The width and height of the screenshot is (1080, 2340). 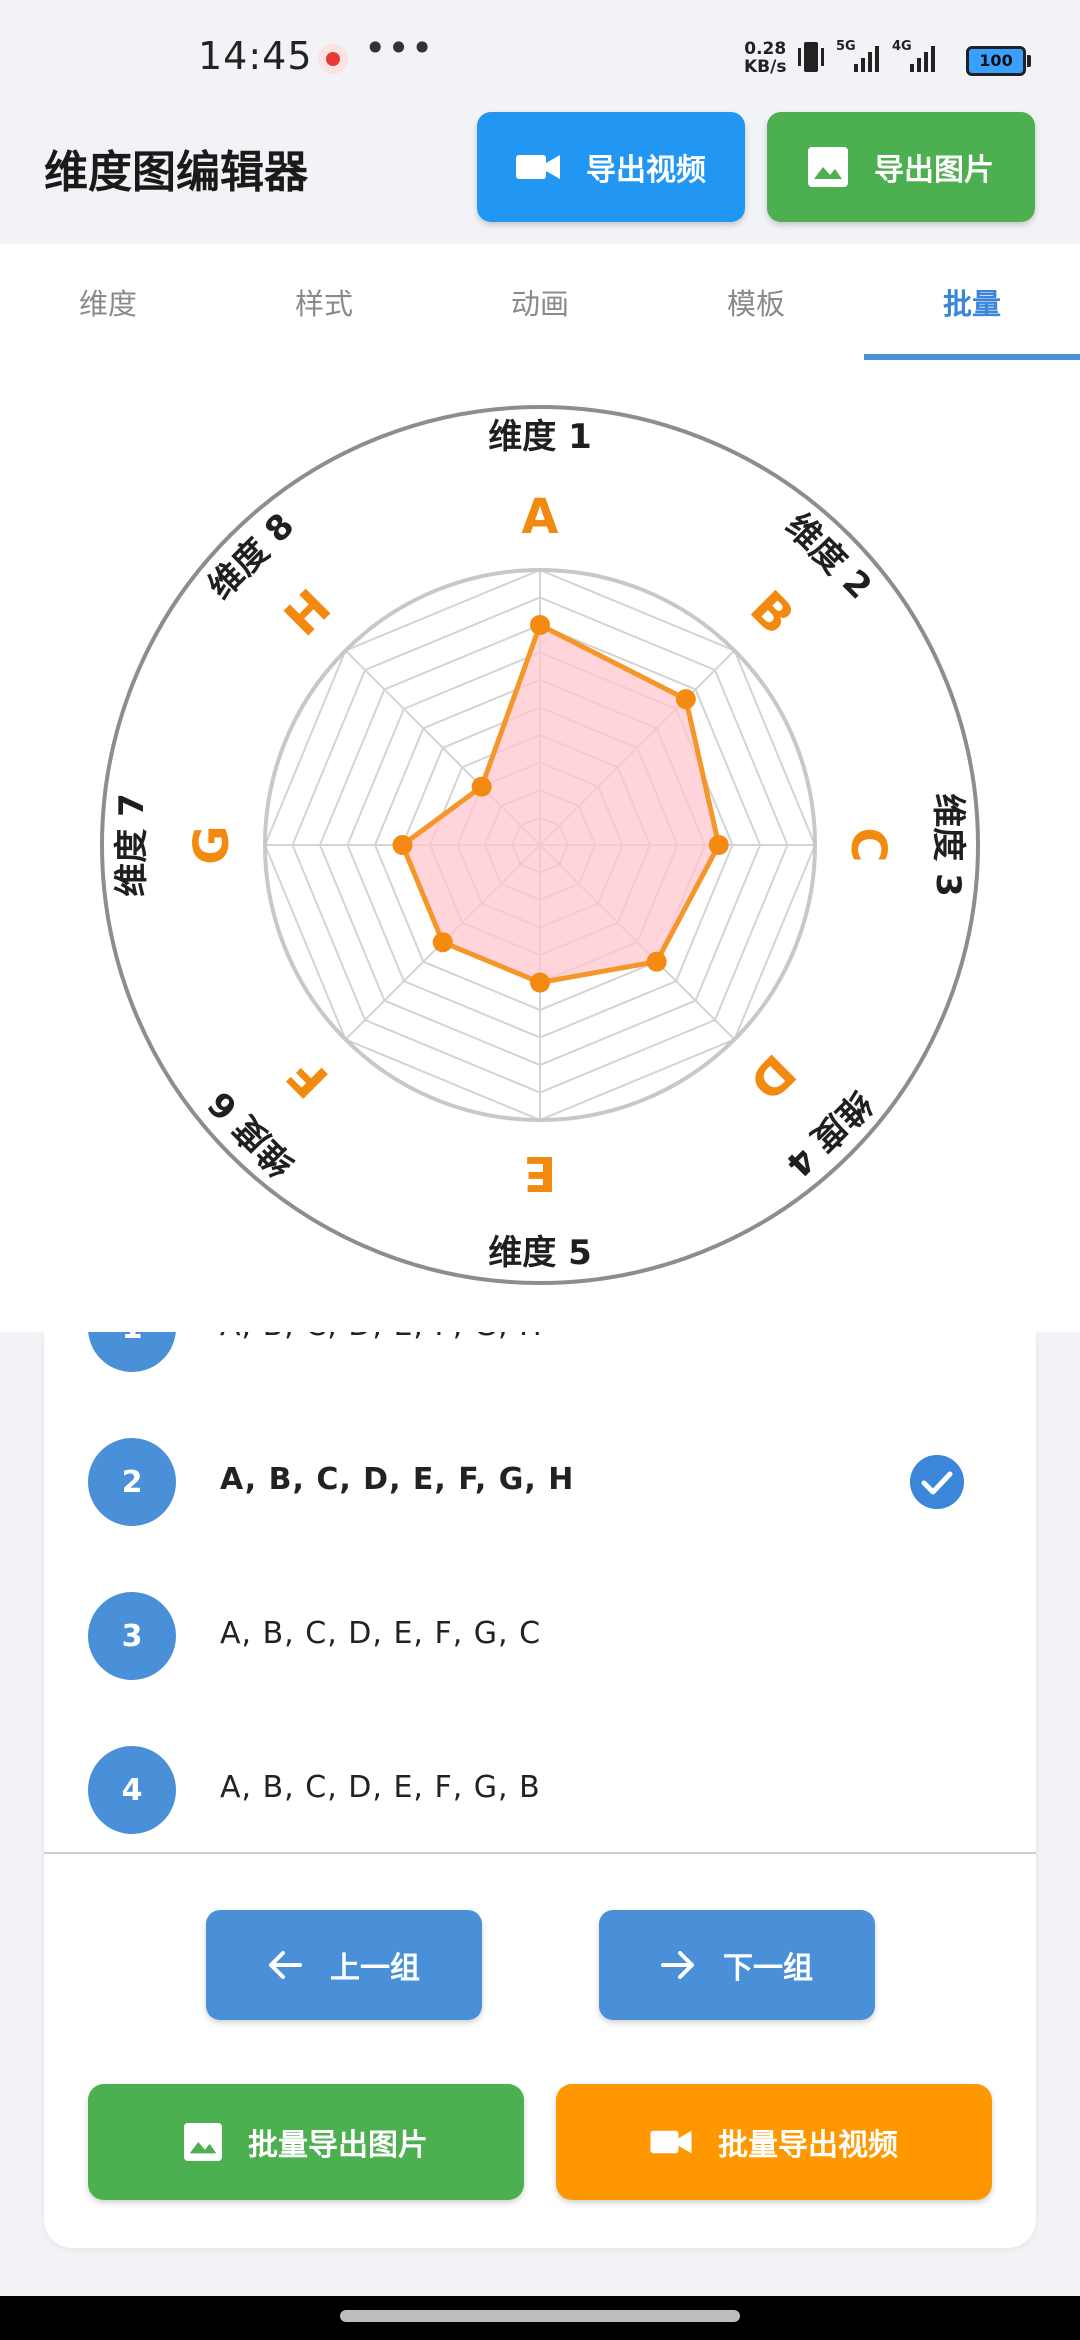 What do you see at coordinates (540, 56) in the screenshot?
I see `status-bar: 14:45 ••• 0.28 KB/s 5G 4G 100` at bounding box center [540, 56].